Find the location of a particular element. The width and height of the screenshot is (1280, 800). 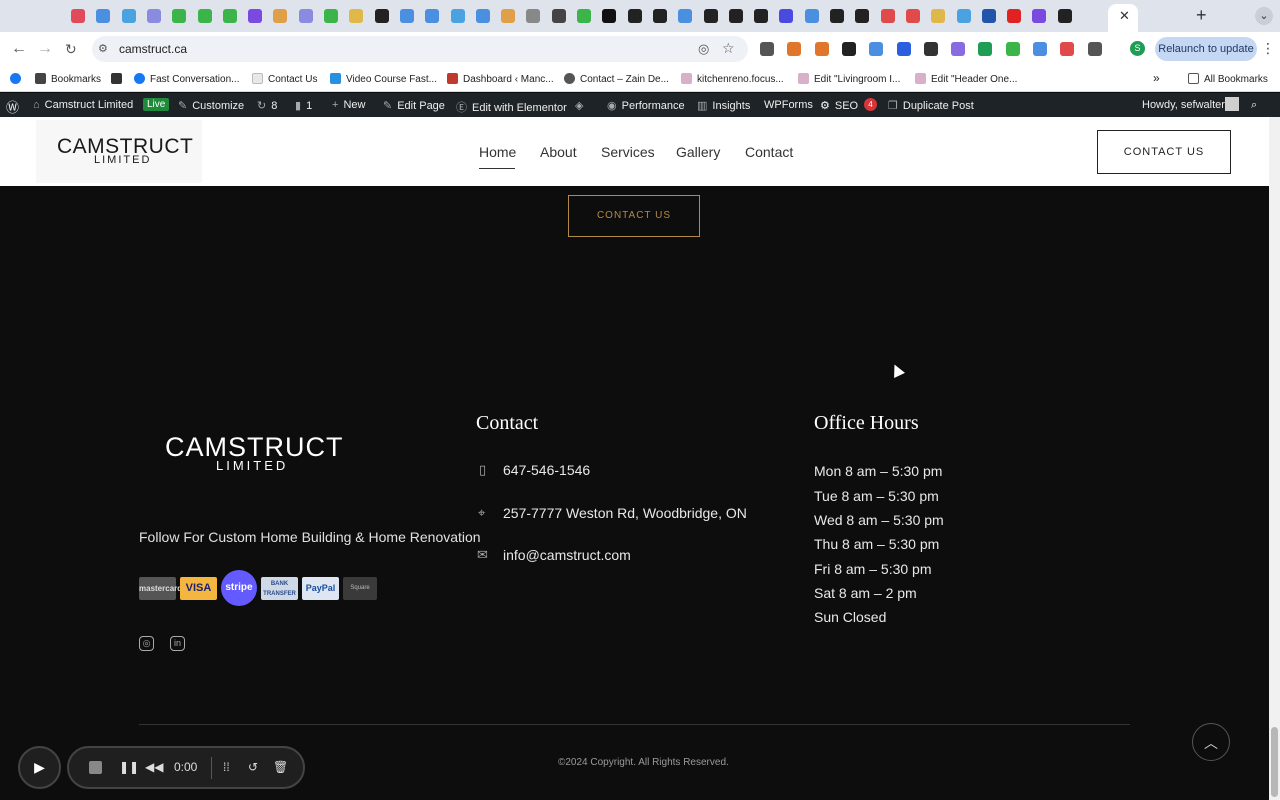

wp-insights: ▥ Insights is located at coordinates (723, 105).